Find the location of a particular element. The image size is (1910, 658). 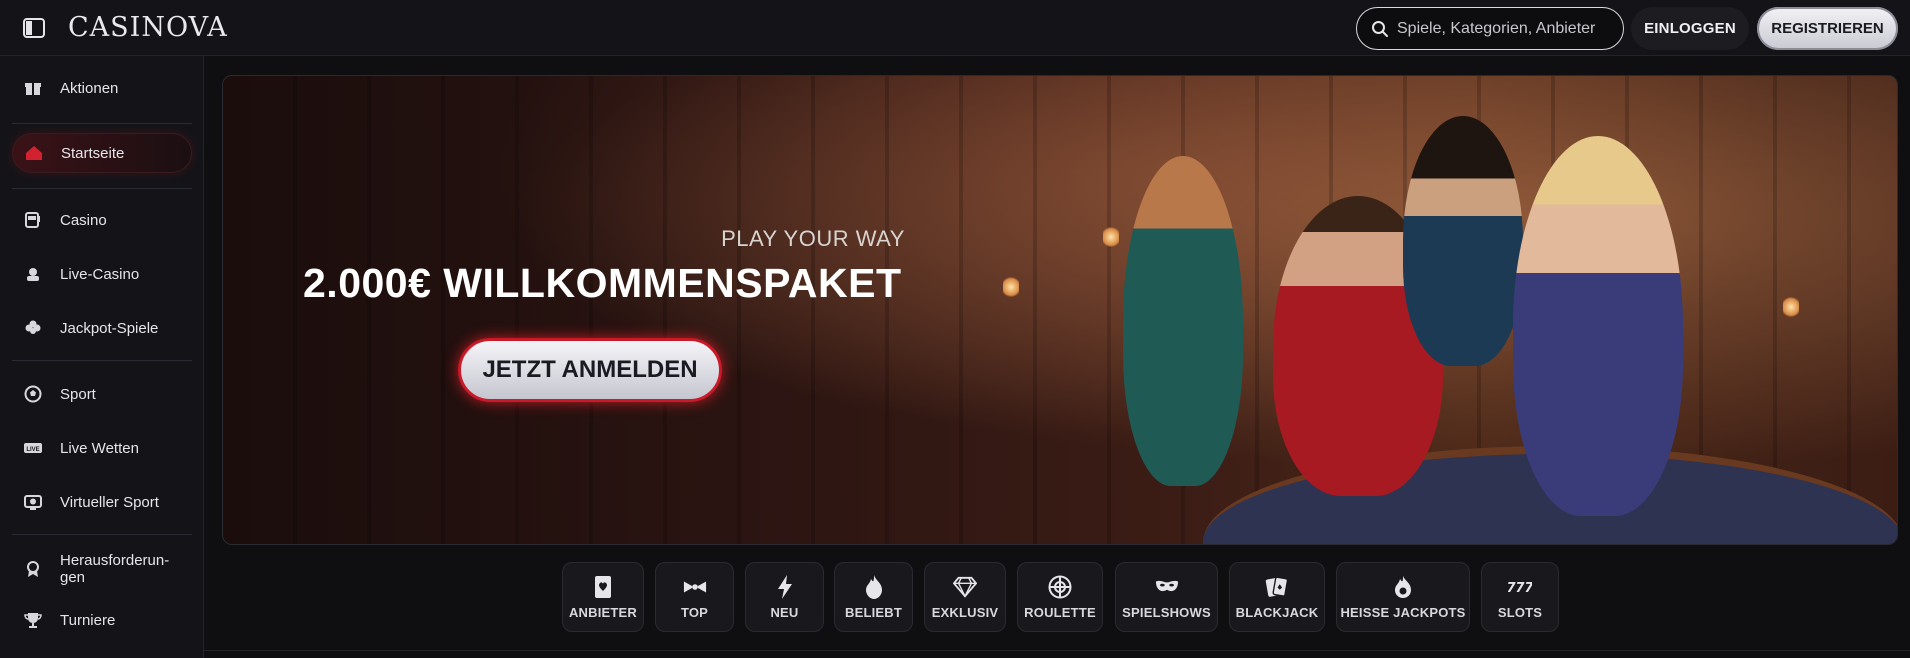

hot-jackpot-icon is located at coordinates (1403, 587).